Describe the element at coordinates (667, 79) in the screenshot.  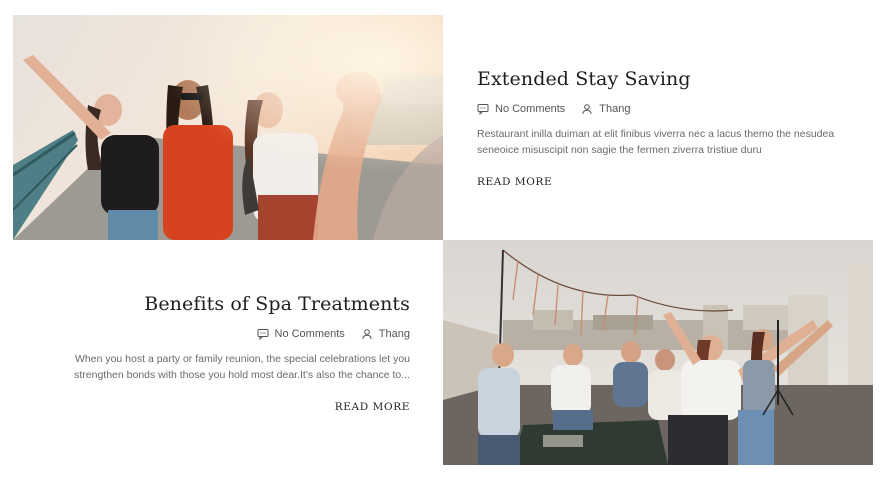
I see `post-title: Extended Stay Saving` at that location.